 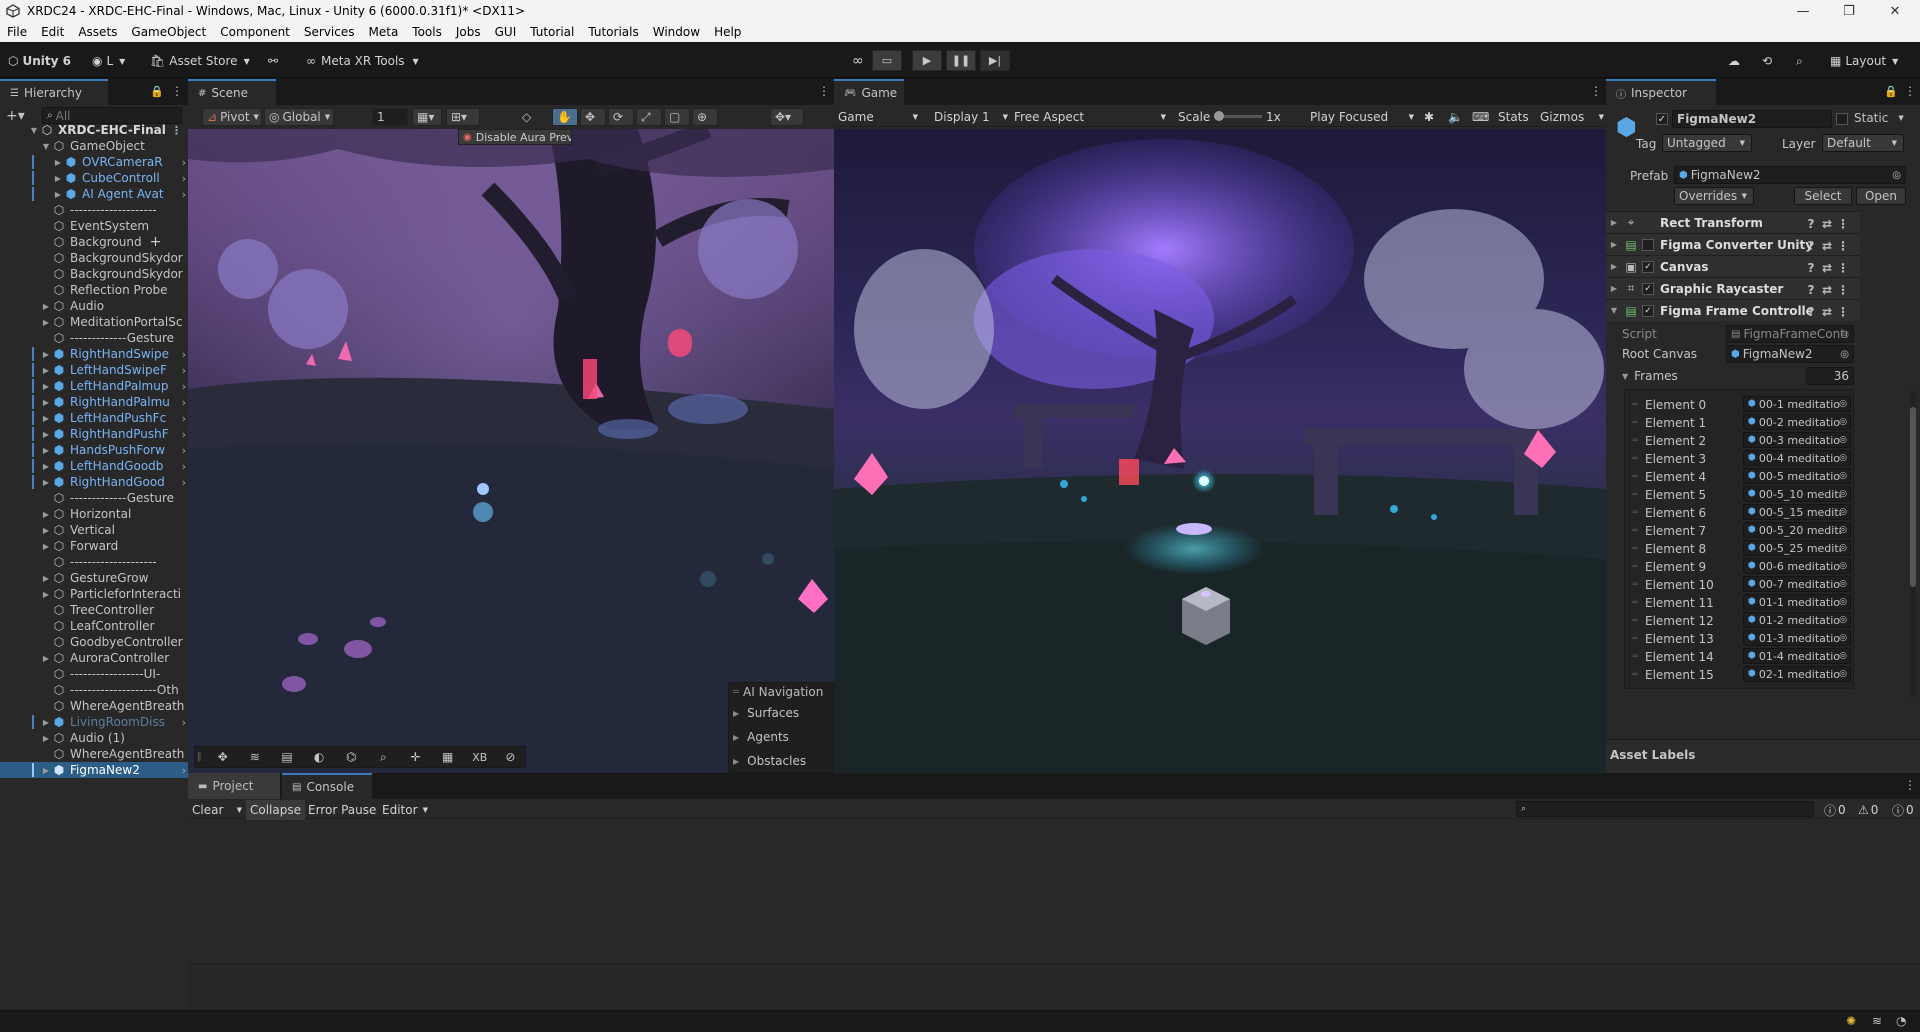 What do you see at coordinates (94, 450) in the screenshot?
I see `hierarchy-row: ▶ ⬢ HandsPushForw ›` at bounding box center [94, 450].